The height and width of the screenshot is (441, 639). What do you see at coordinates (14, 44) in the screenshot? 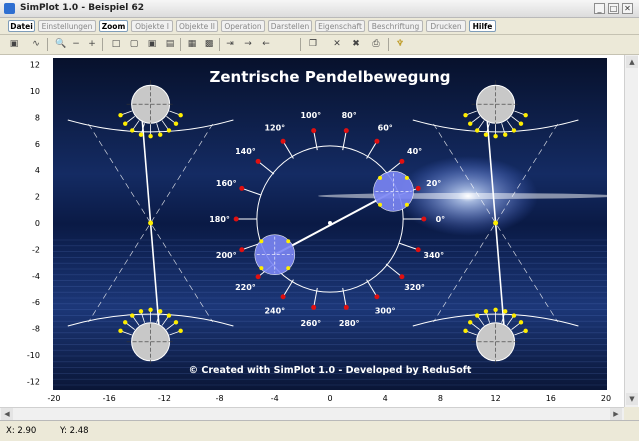
I see `calculator-icon: ▣` at bounding box center [14, 44].